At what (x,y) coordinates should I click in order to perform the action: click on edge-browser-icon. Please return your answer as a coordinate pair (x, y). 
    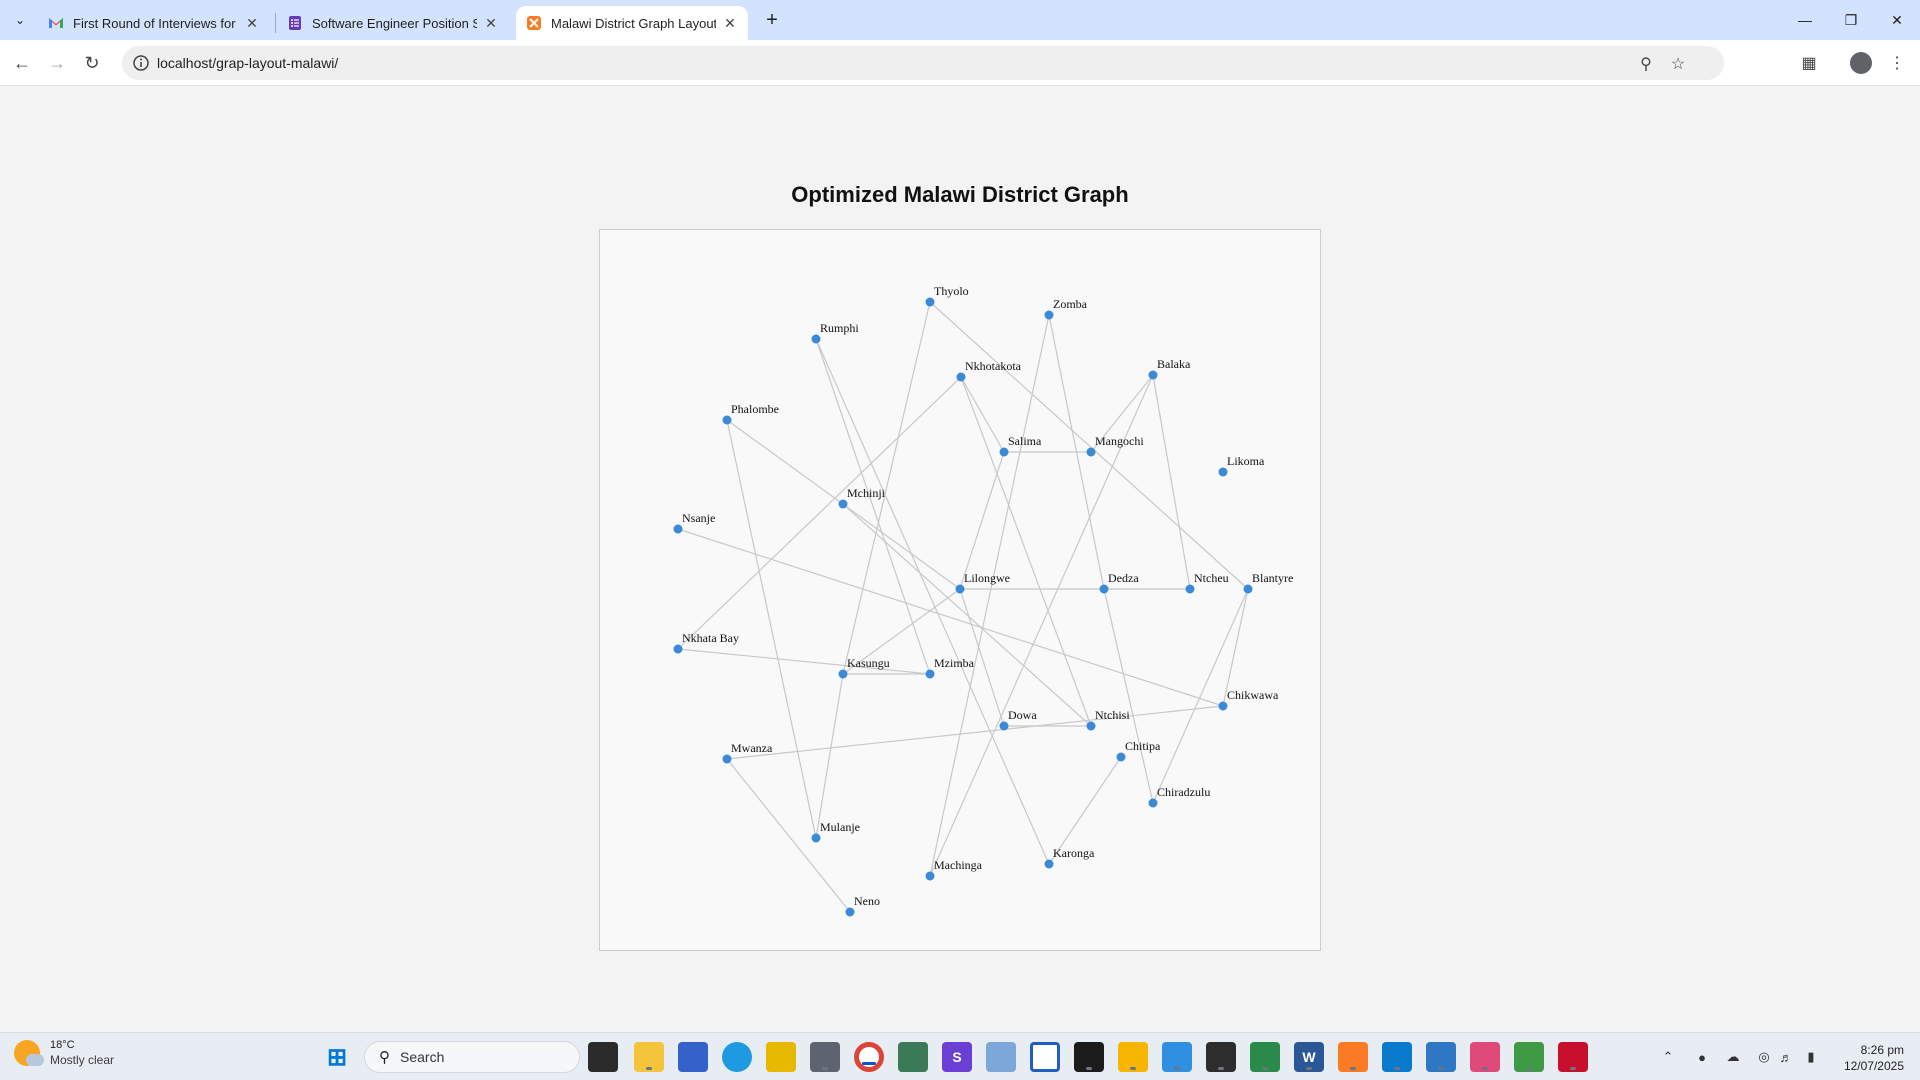
    Looking at the image, I should click on (737, 1057).